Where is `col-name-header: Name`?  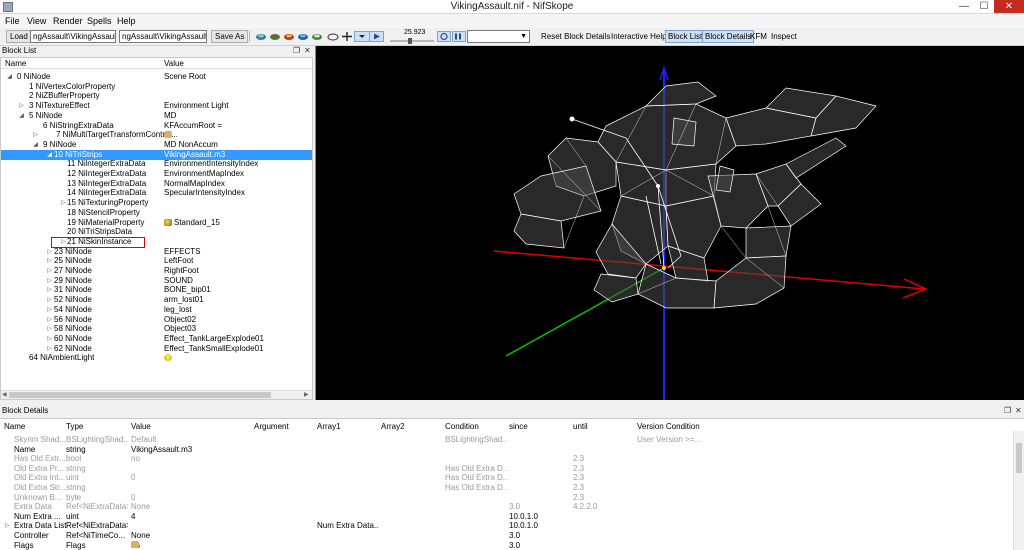 col-name-header: Name is located at coordinates (14, 426).